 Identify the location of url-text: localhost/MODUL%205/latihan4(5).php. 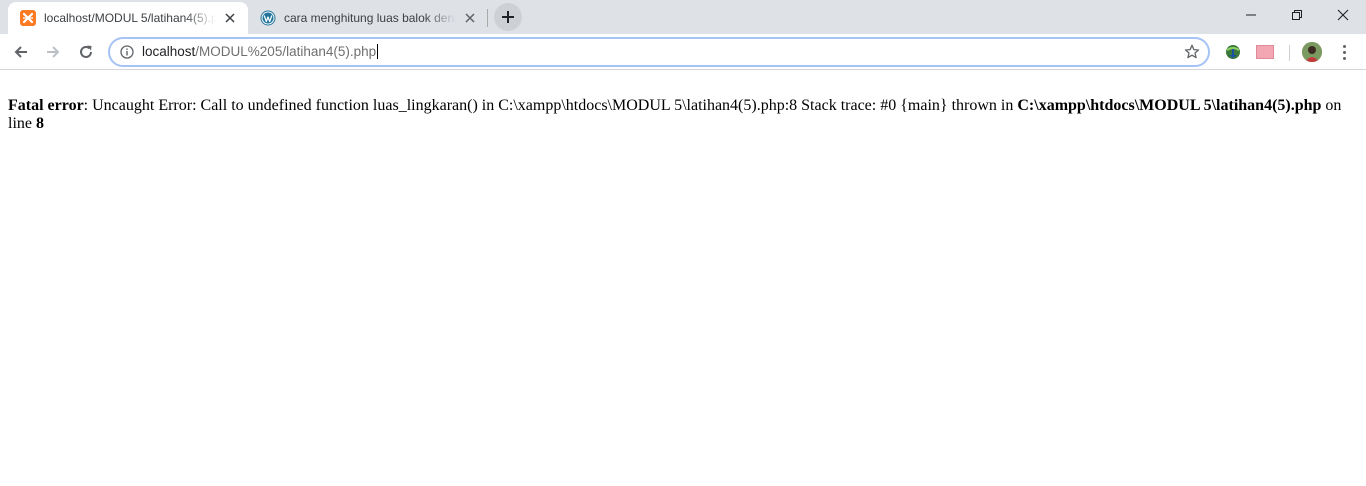
(260, 51).